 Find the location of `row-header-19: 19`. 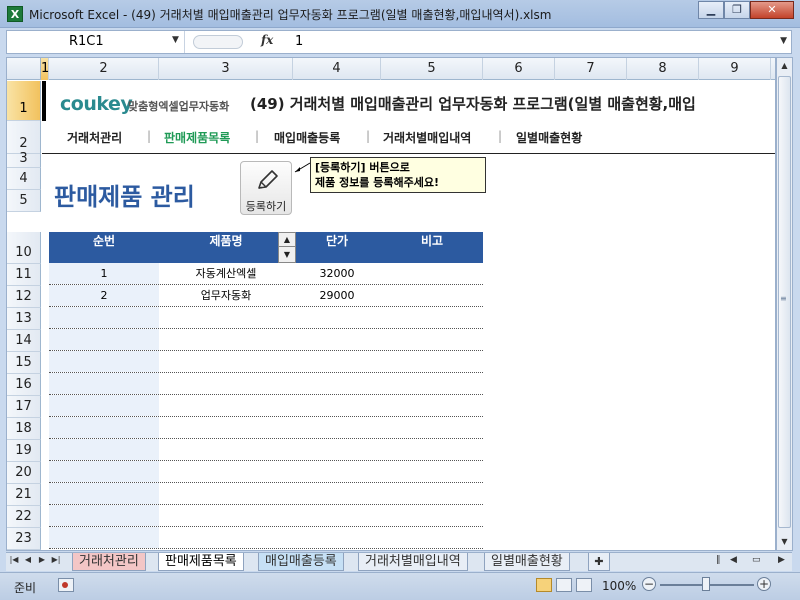

row-header-19: 19 is located at coordinates (24, 451).